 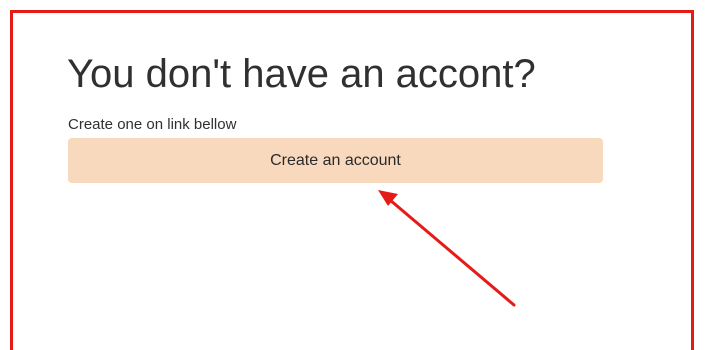 I want to click on create-account-button: Create an account, so click(x=335, y=160).